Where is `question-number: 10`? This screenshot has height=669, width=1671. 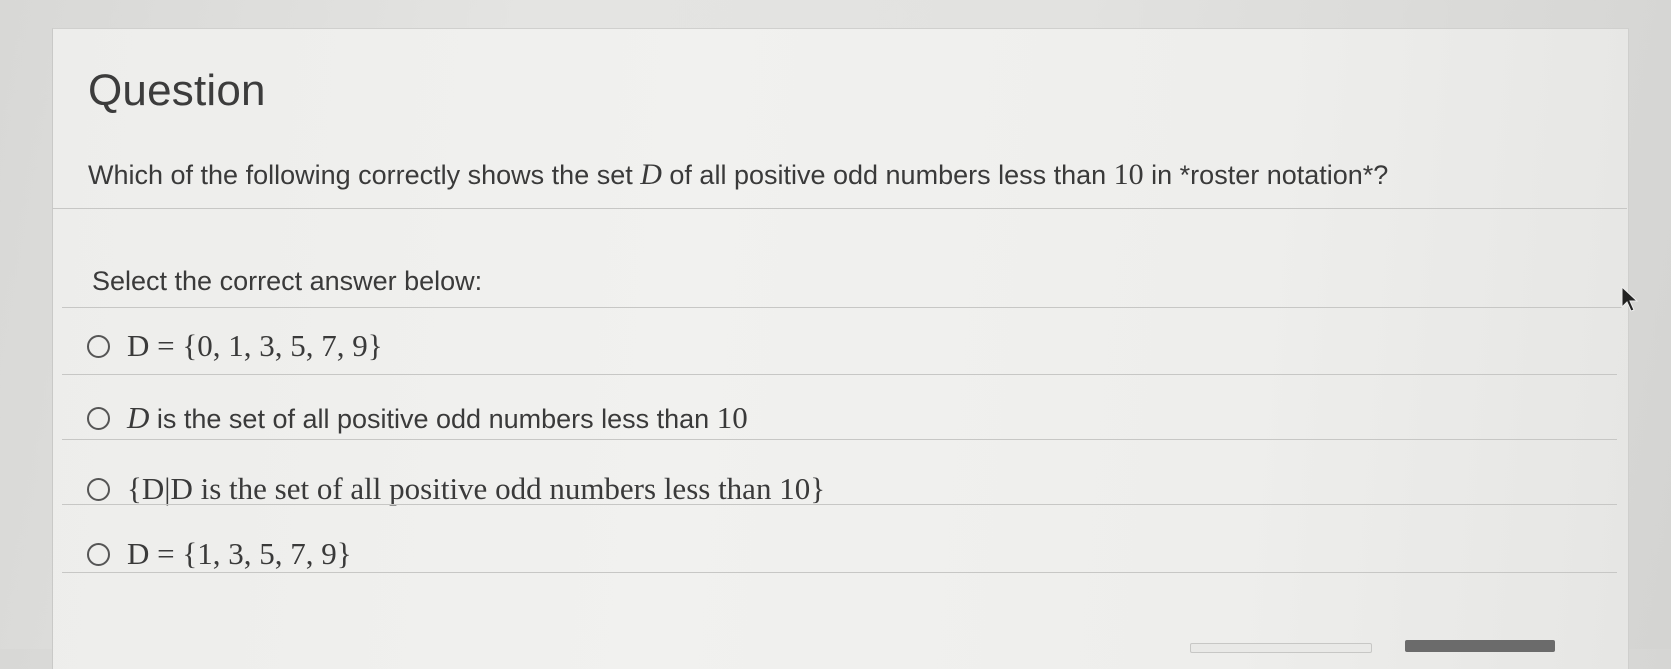 question-number: 10 is located at coordinates (1128, 174).